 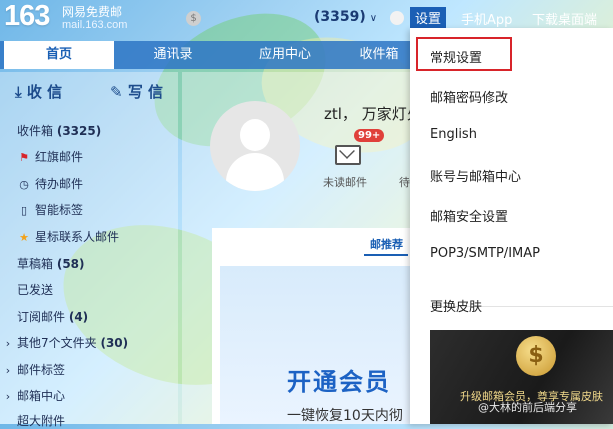 I want to click on pending-mail-link: 待, so click(x=404, y=182).